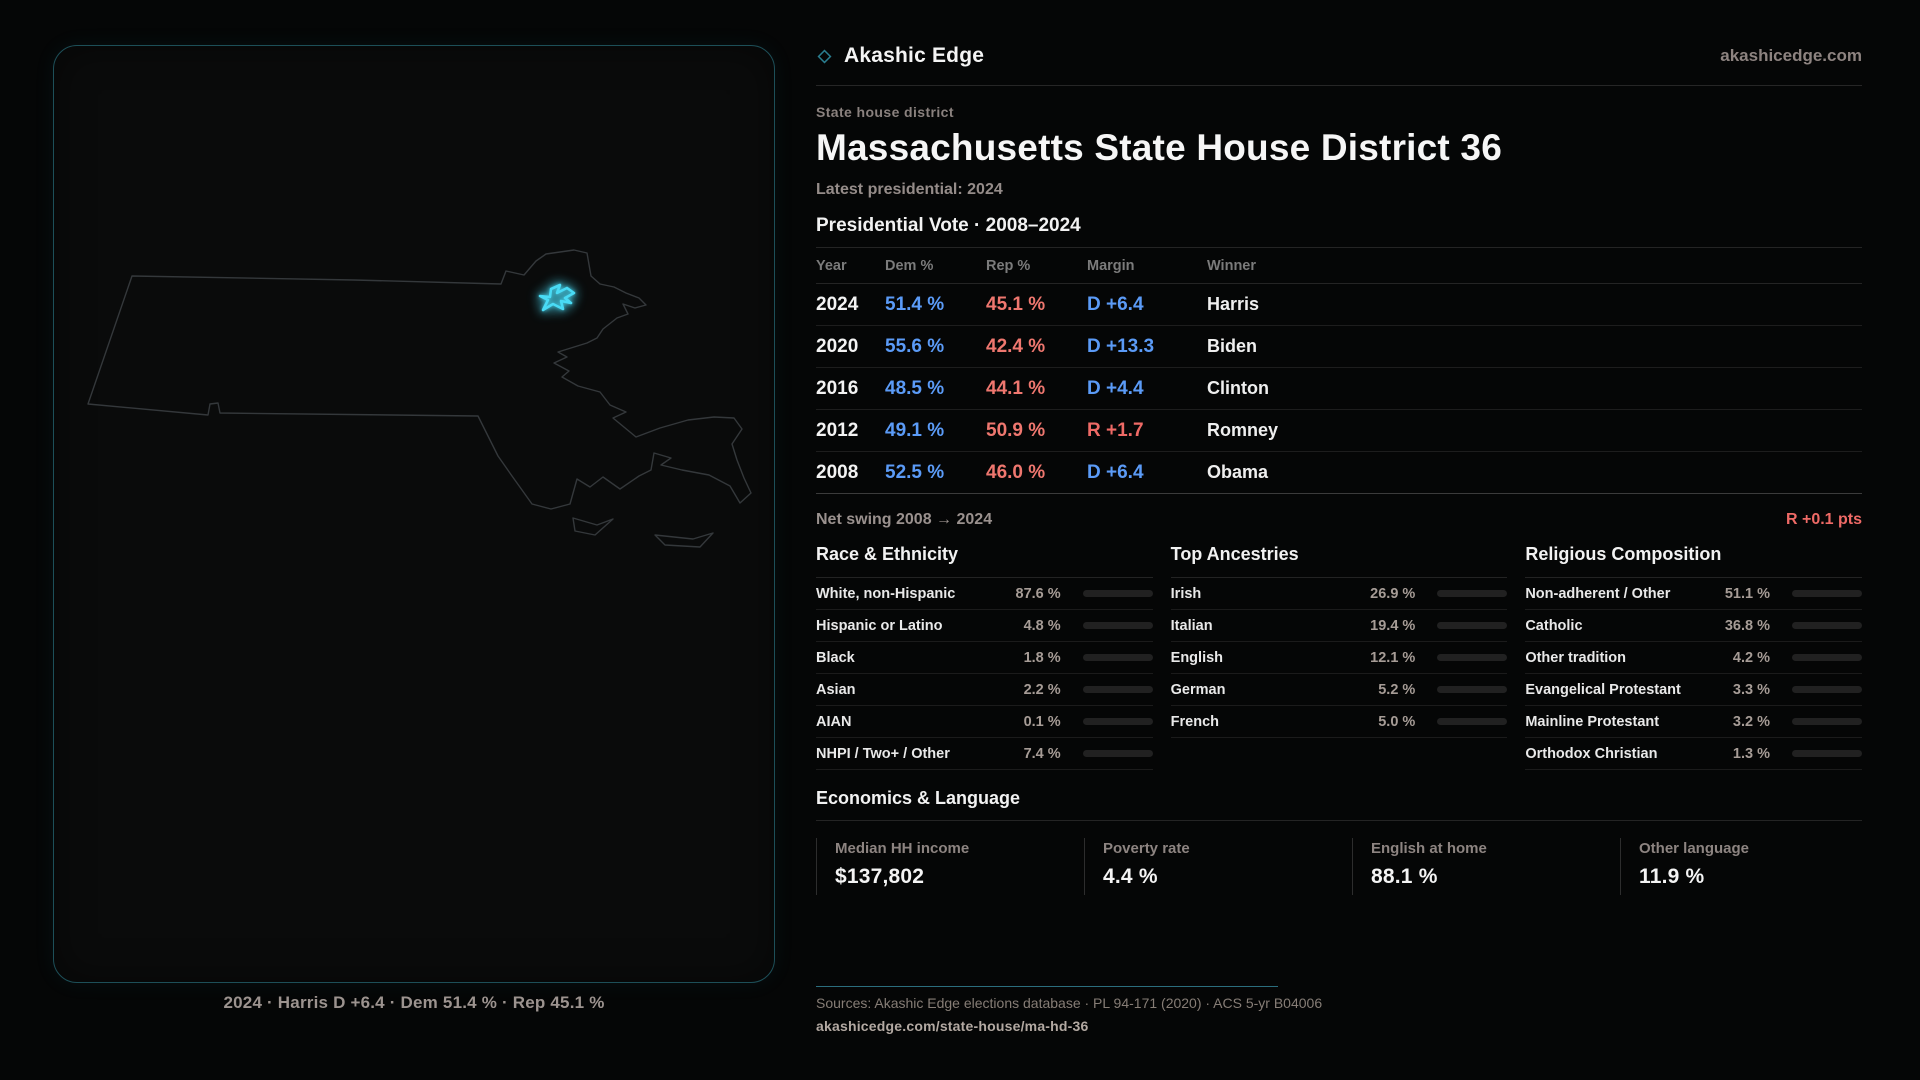 The image size is (1920, 1080). What do you see at coordinates (1016, 304) in the screenshot?
I see `vote-rep-pct: 45.1 %` at bounding box center [1016, 304].